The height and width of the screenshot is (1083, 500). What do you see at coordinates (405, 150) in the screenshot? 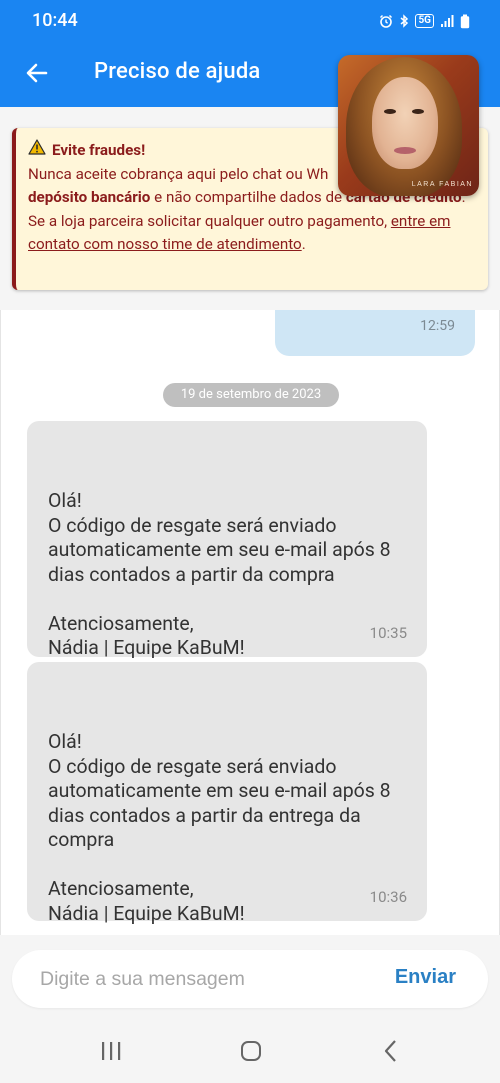
I see `album-art-lips` at bounding box center [405, 150].